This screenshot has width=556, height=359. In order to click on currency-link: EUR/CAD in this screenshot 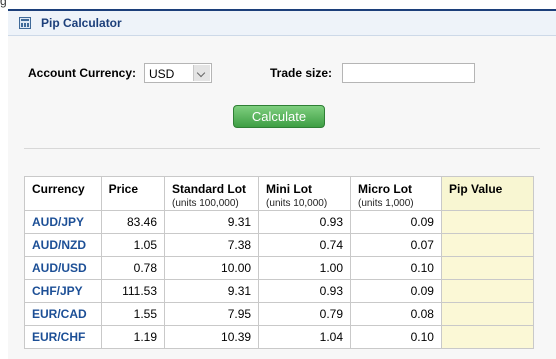, I will do `click(63, 314)`.